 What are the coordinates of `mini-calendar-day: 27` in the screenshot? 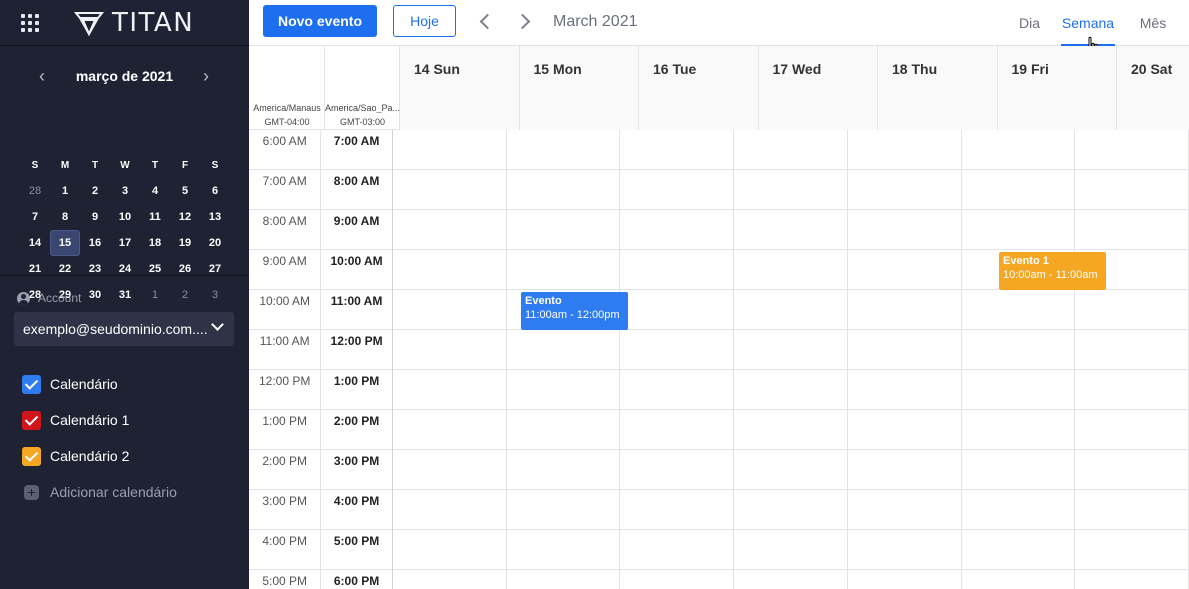 It's located at (215, 269).